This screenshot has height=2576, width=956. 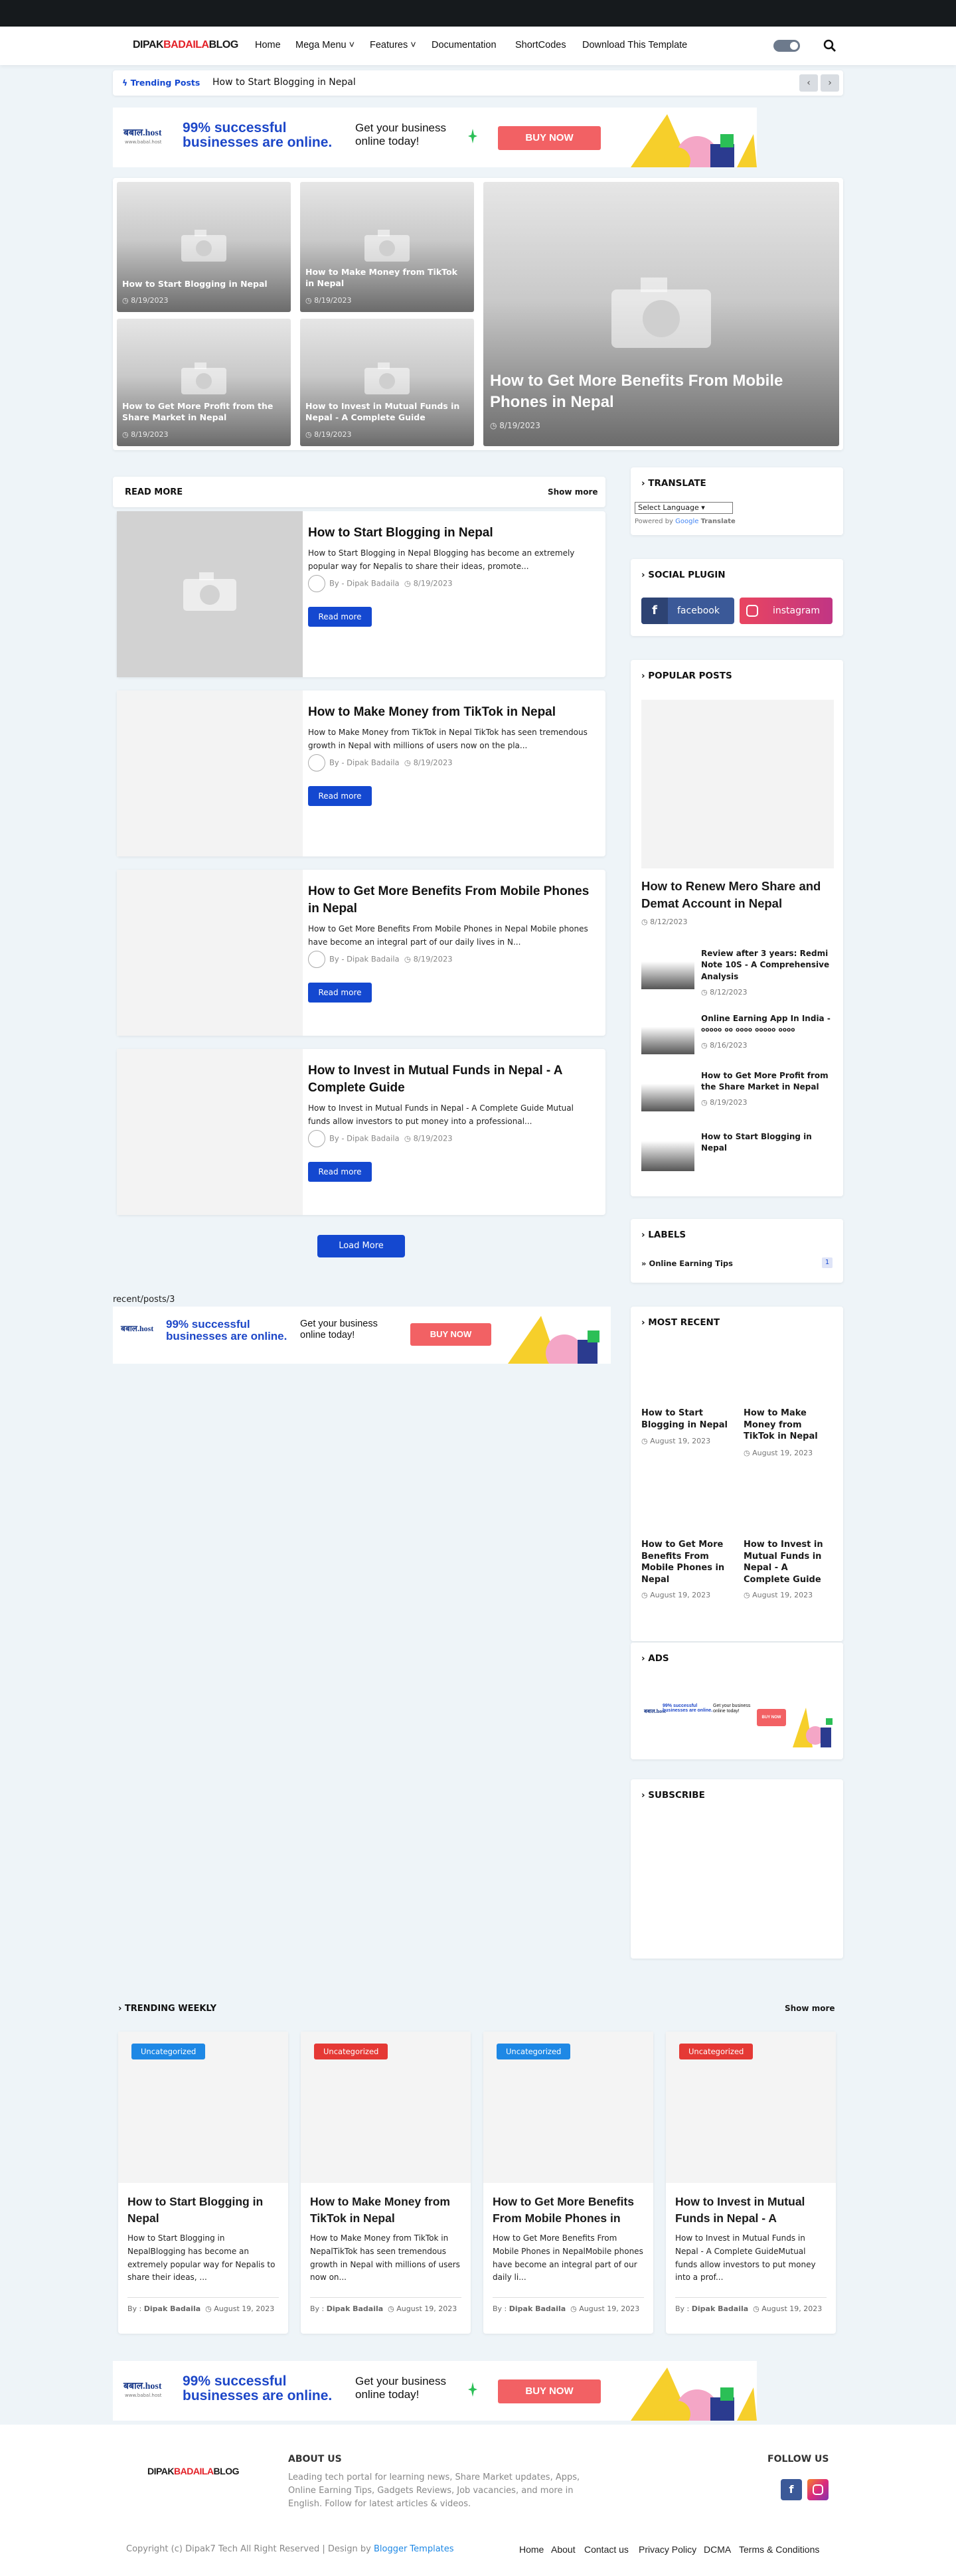 What do you see at coordinates (655, 1658) in the screenshot?
I see `widget-title: › ADS` at bounding box center [655, 1658].